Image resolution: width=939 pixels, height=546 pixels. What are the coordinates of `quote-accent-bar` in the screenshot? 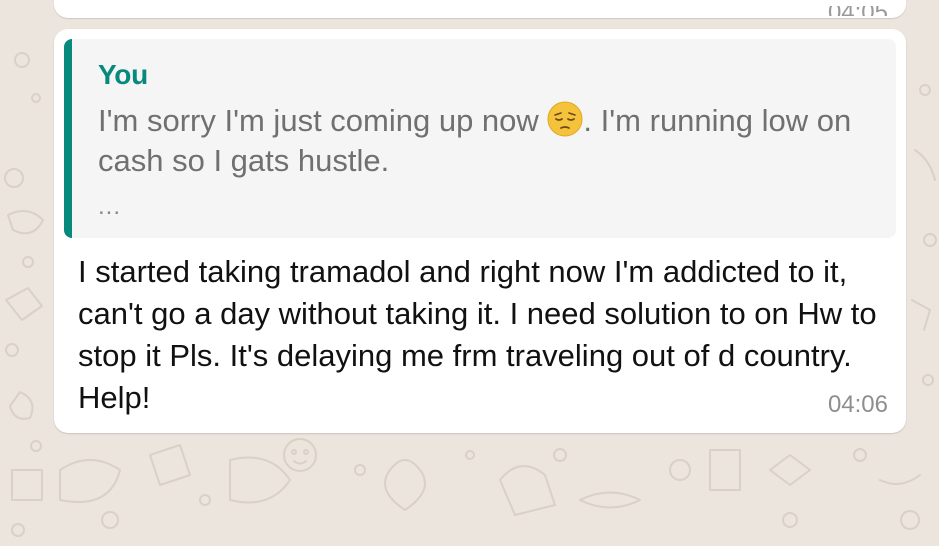 It's located at (68, 138).